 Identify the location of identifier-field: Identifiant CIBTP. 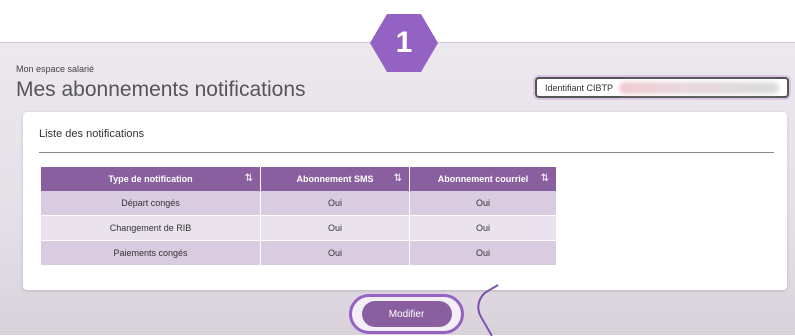
(662, 87).